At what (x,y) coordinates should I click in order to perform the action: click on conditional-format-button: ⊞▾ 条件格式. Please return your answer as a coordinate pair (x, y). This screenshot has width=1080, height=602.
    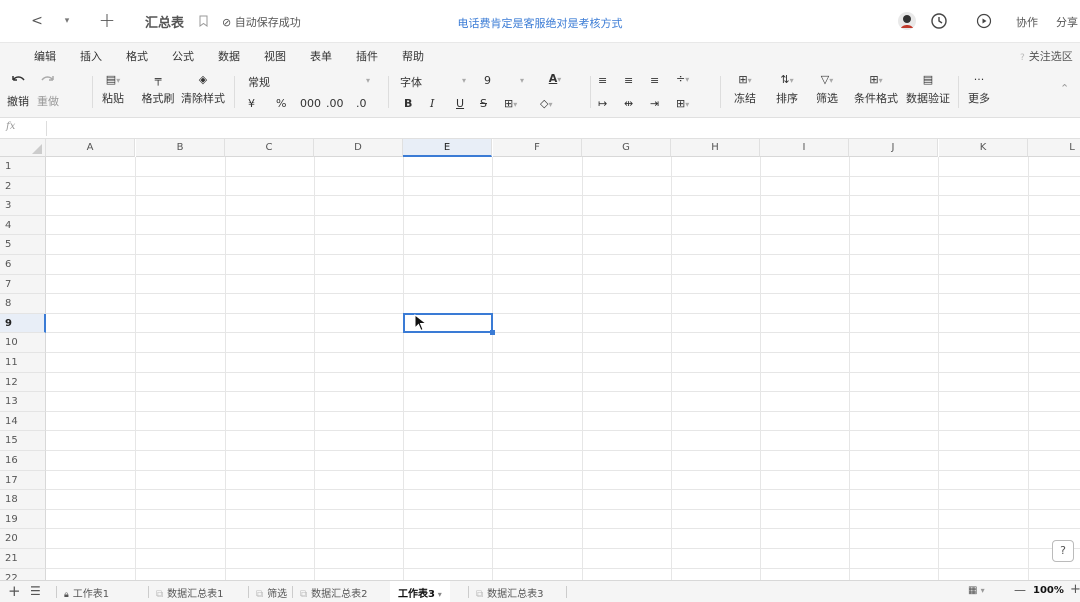
    Looking at the image, I should click on (876, 90).